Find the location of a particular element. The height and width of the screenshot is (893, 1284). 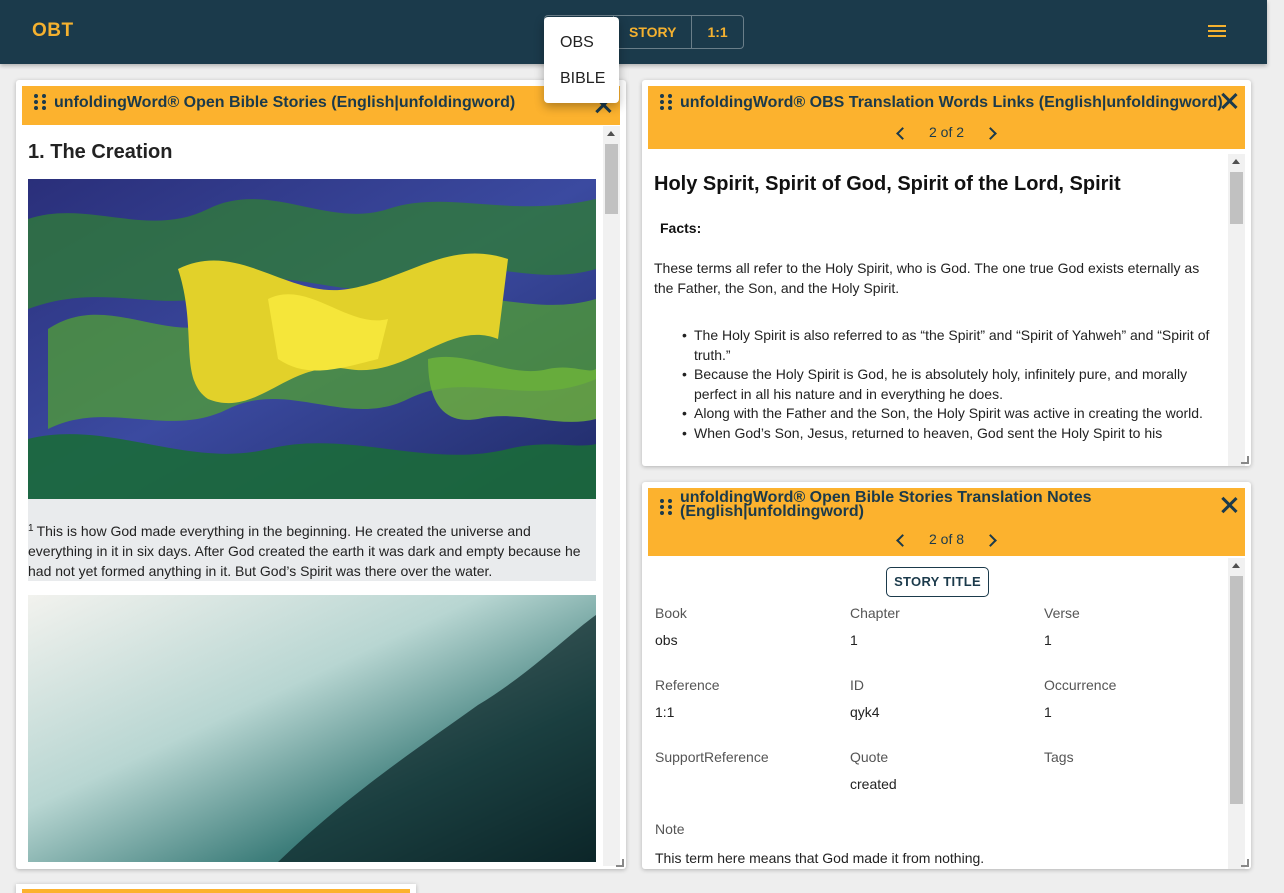

tw-facts-label: Facts: is located at coordinates (681, 228).